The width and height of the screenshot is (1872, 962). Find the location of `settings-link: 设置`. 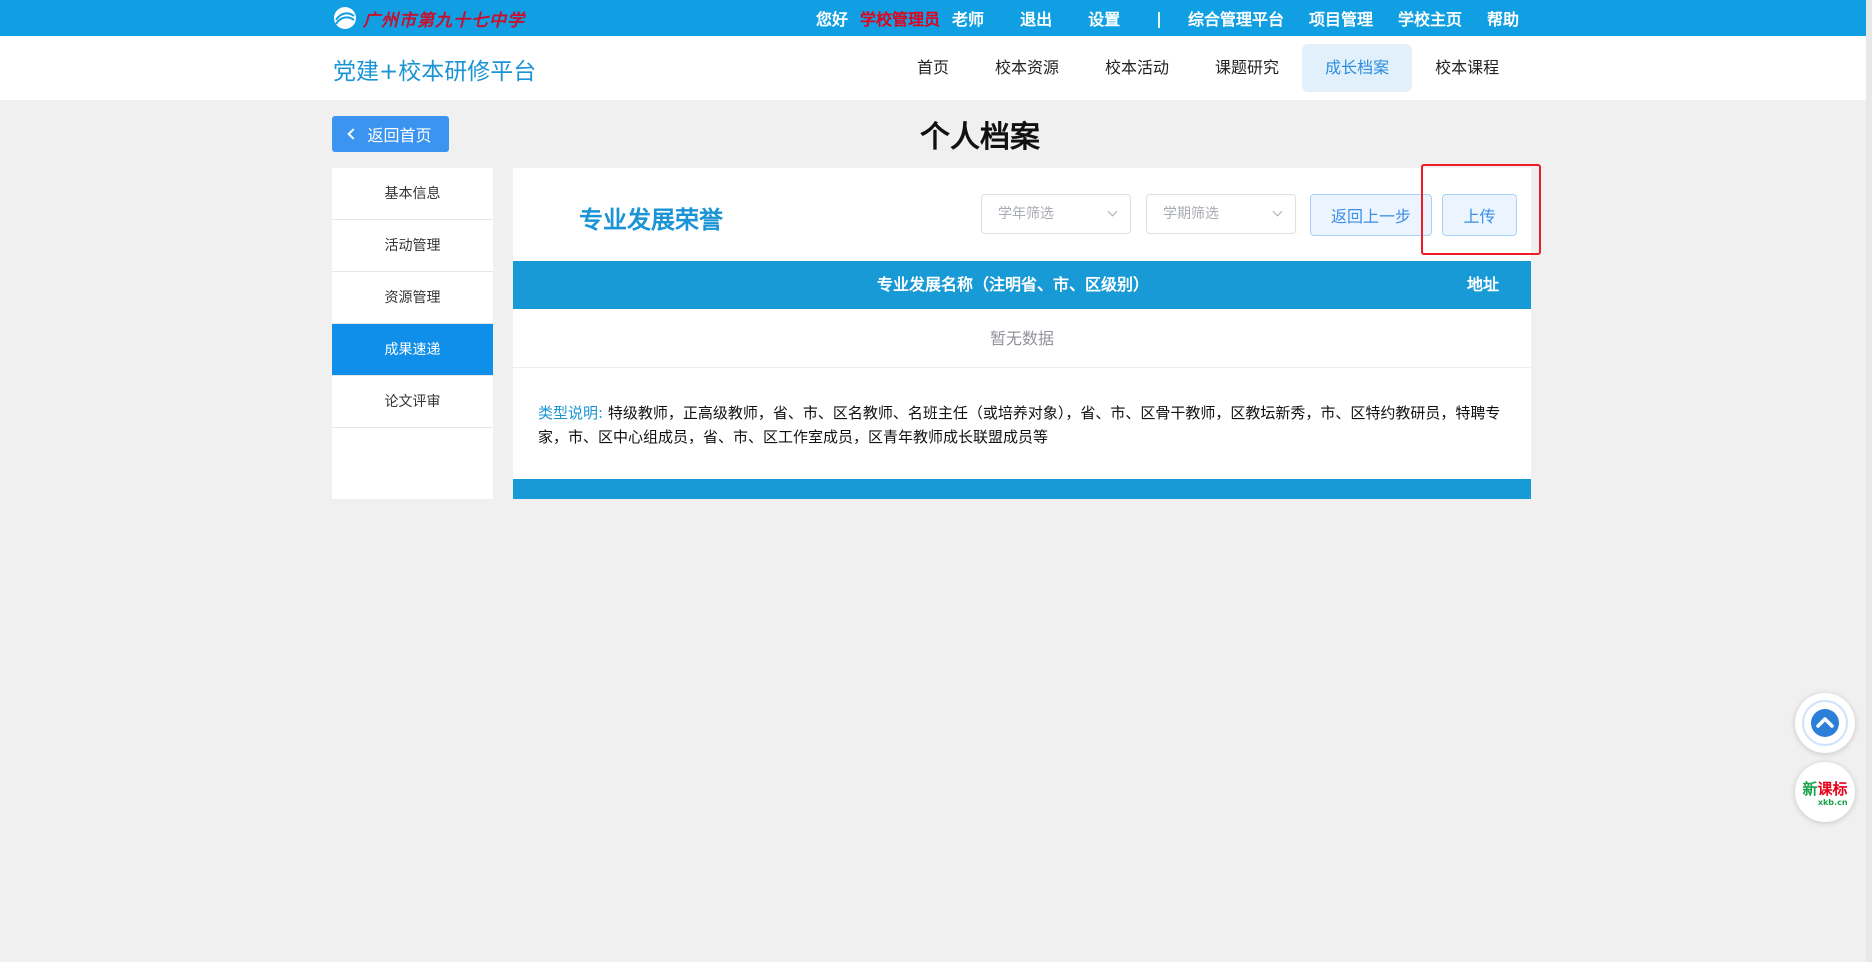

settings-link: 设置 is located at coordinates (1104, 18).